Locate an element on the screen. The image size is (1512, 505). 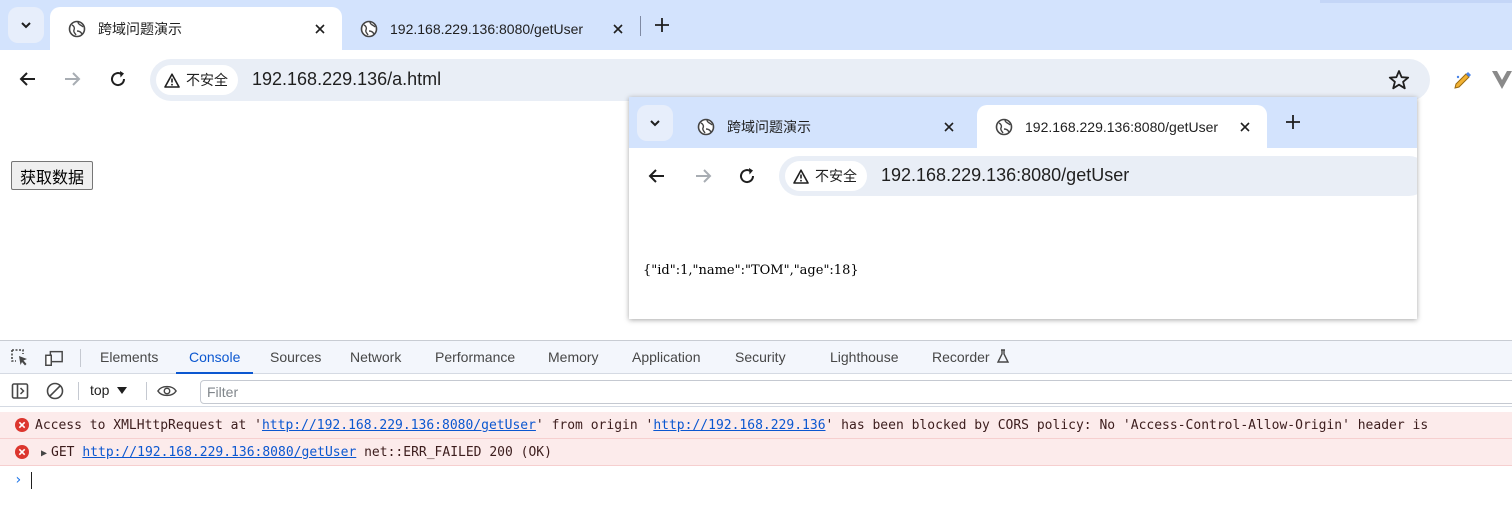
url-text: 192.168.229.136:8080/getUser is located at coordinates (1005, 175).